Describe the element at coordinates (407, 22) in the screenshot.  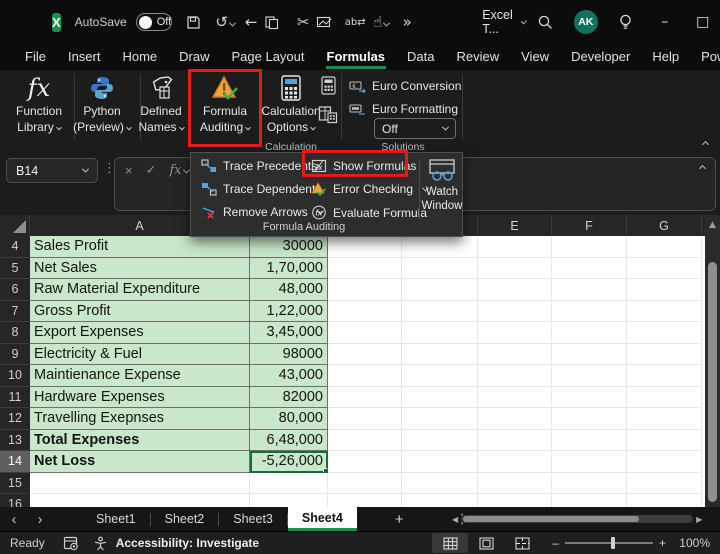
I see `qat-overflow-icon: »` at that location.